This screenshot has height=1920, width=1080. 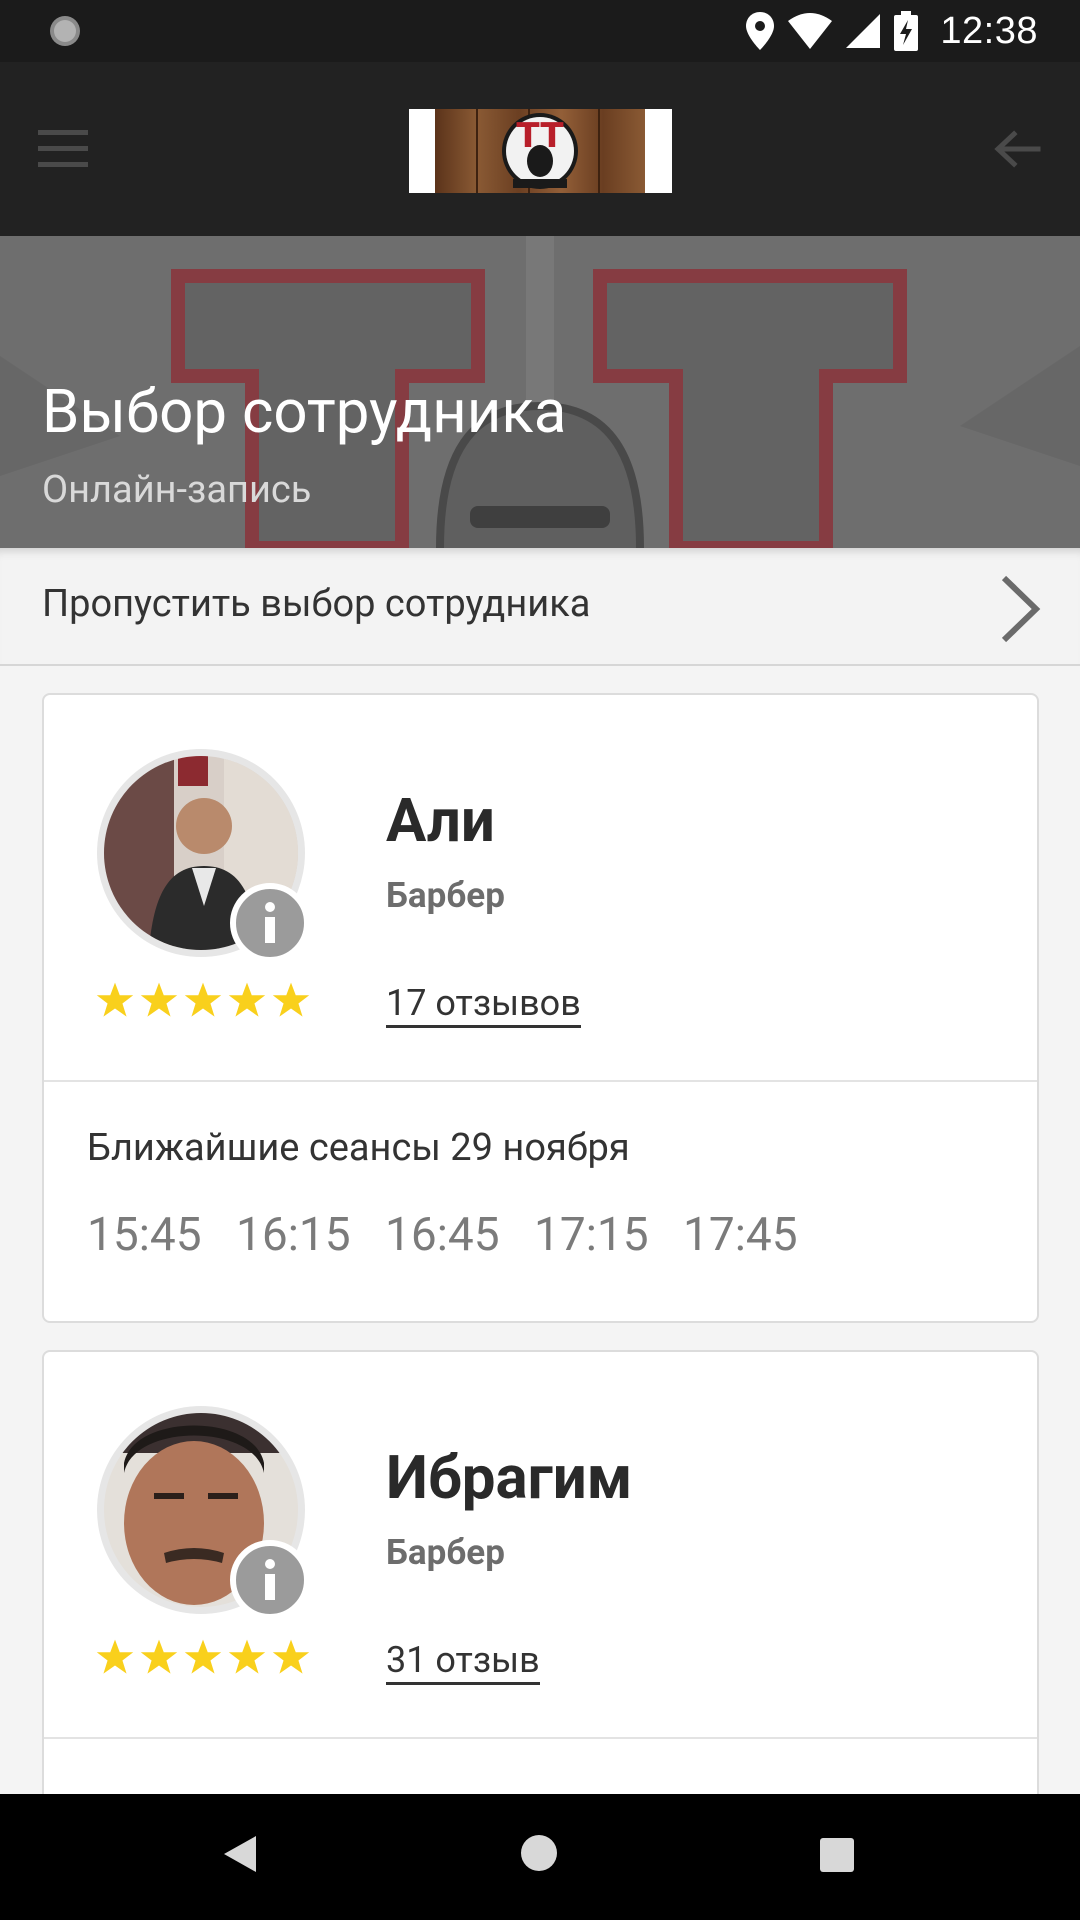 What do you see at coordinates (540, 31) in the screenshot?
I see `status-bar: 12:38` at bounding box center [540, 31].